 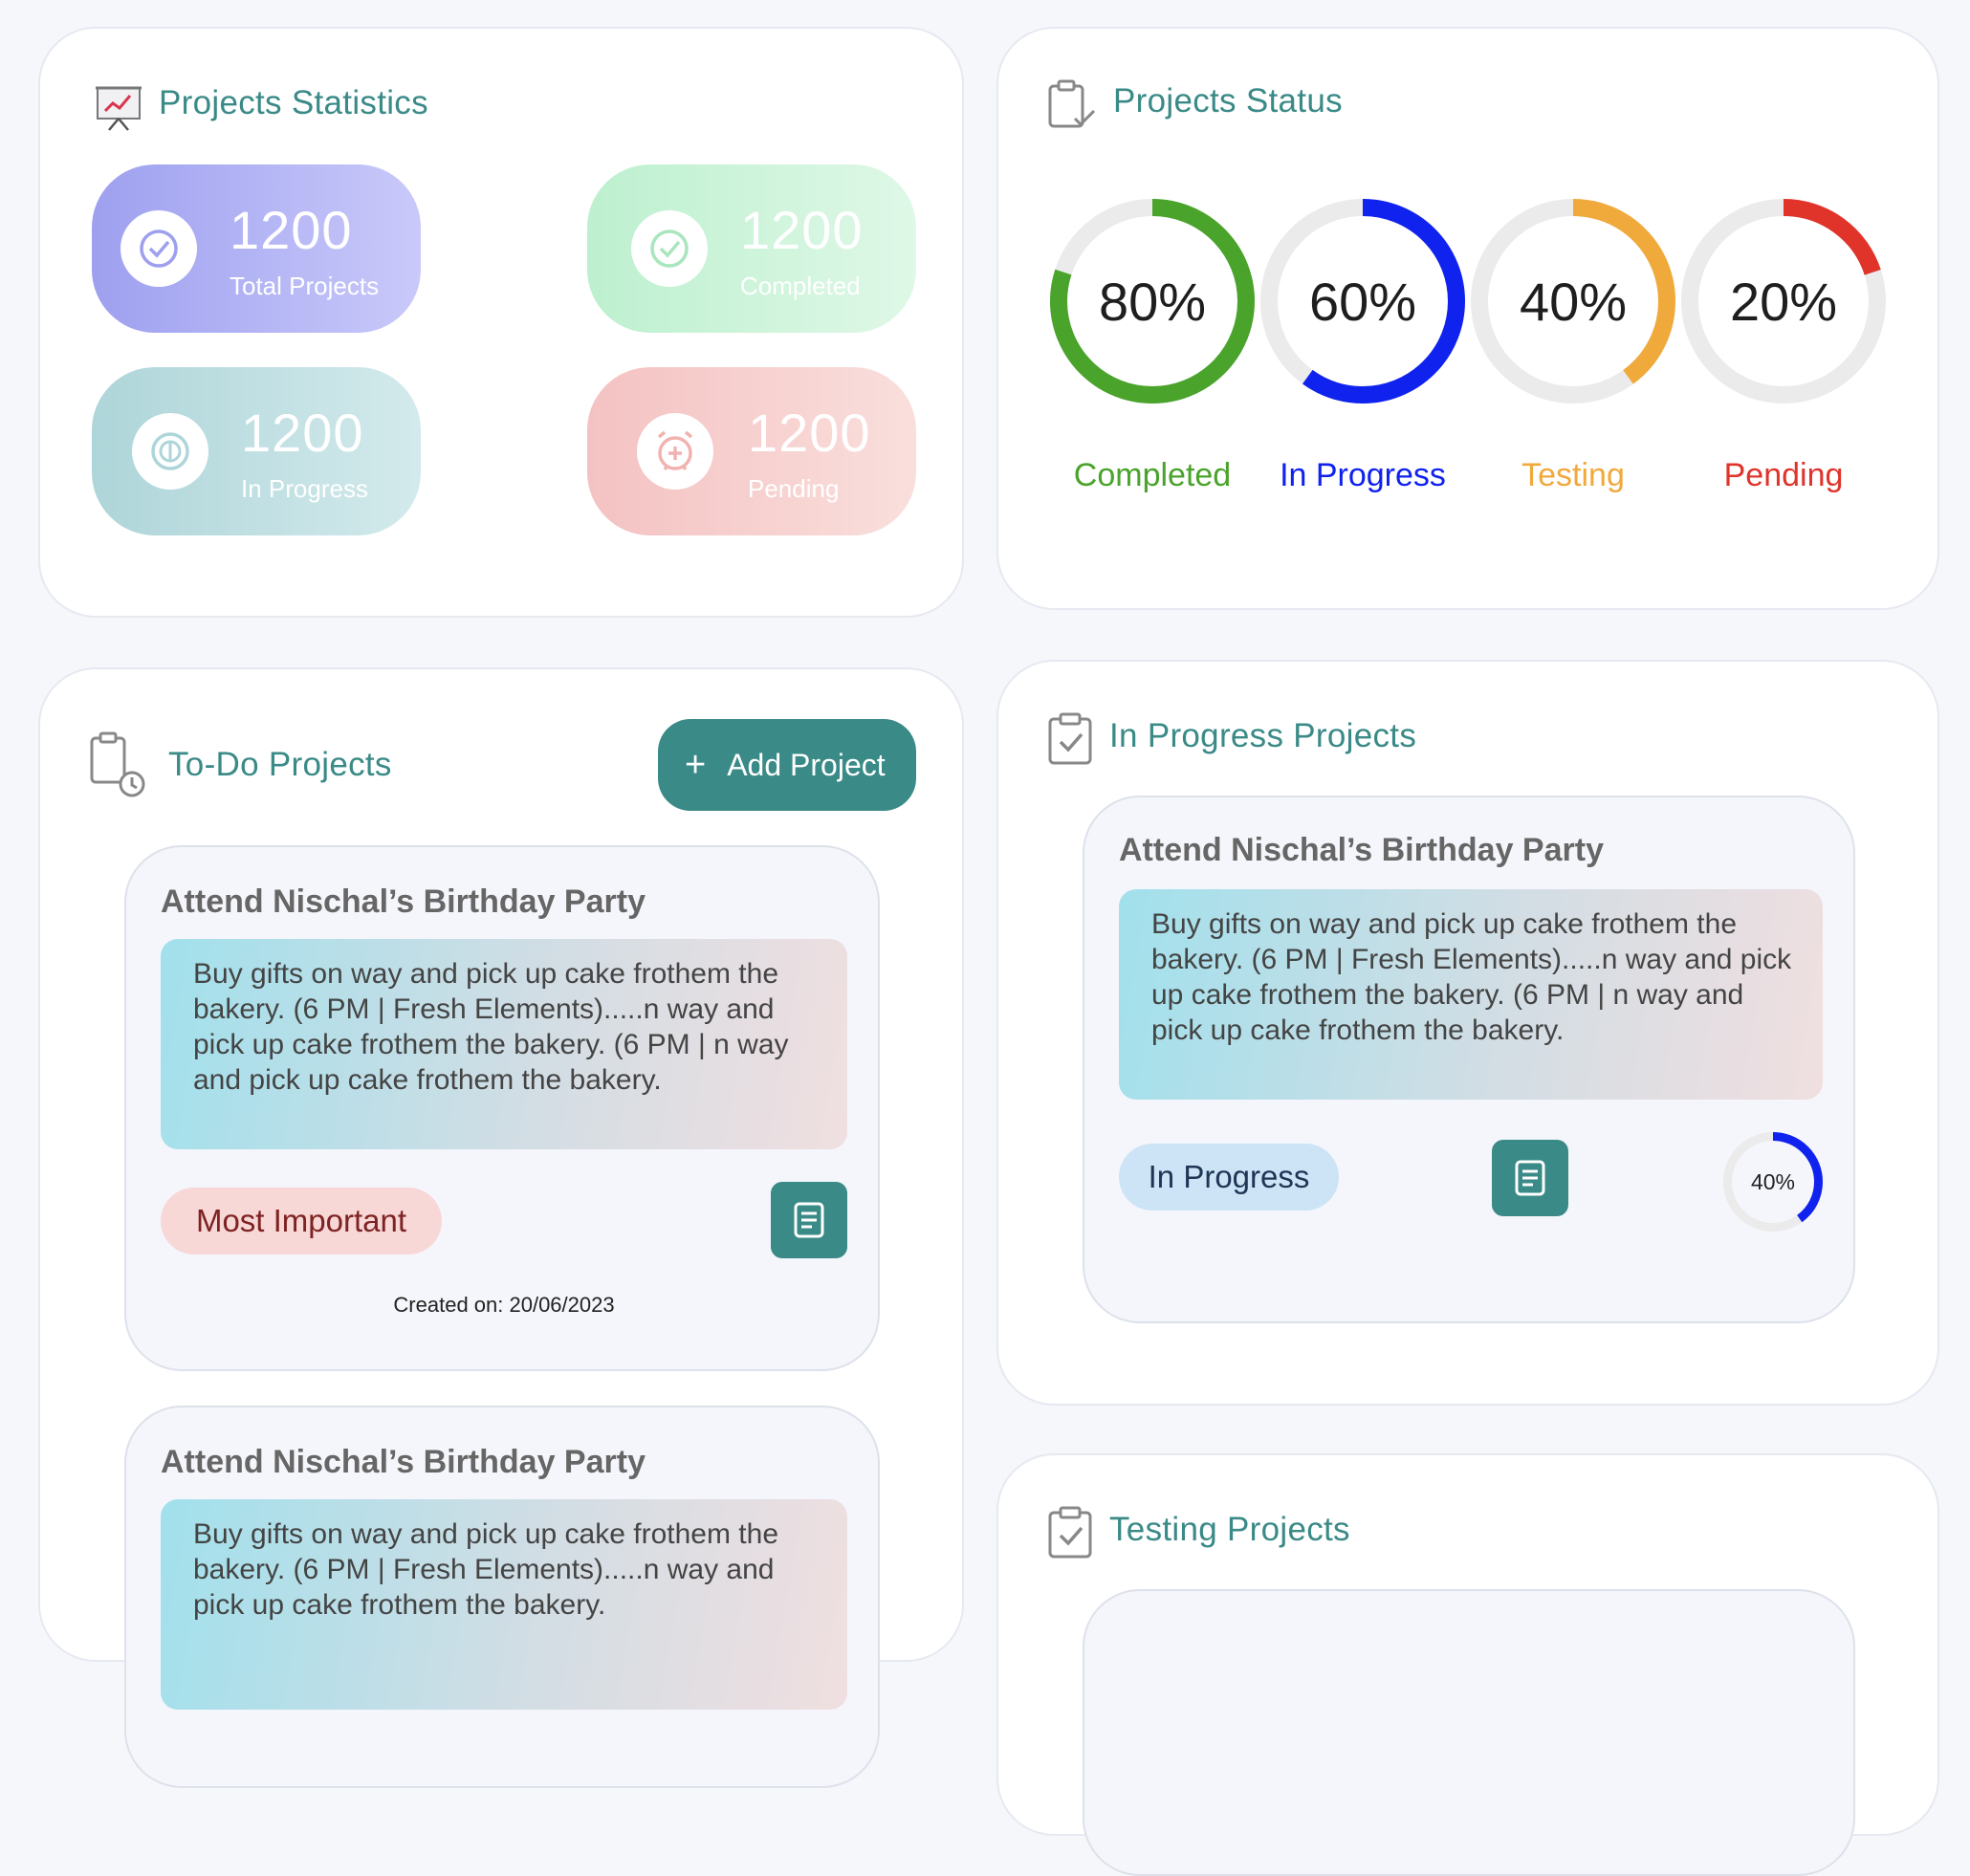 I want to click on add-project-label: Add Project, so click(x=806, y=764).